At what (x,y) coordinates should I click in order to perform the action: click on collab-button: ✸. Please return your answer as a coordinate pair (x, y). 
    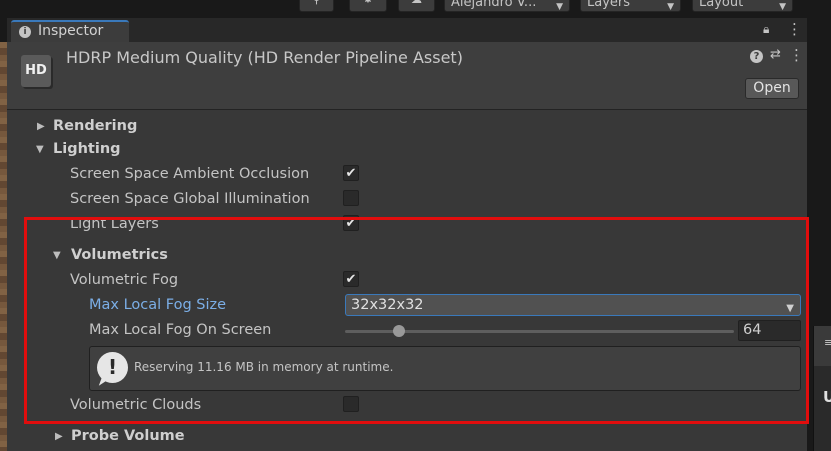
    Looking at the image, I should click on (368, 6).